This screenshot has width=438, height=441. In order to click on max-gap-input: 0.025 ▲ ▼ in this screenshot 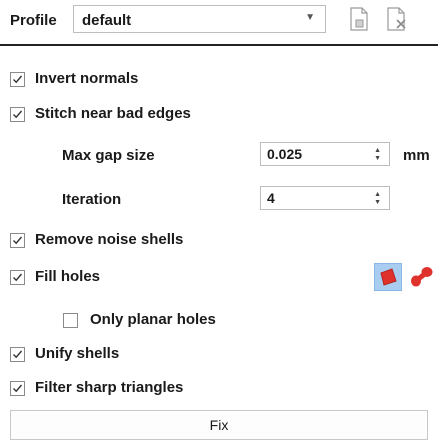, I will do `click(325, 154)`.